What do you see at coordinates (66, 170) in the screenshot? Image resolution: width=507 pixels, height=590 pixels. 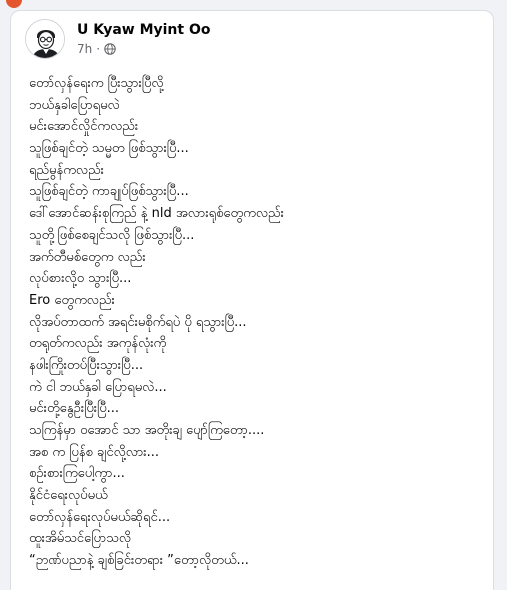 I see `post-line: ရည်မွန်ကလည်း` at bounding box center [66, 170].